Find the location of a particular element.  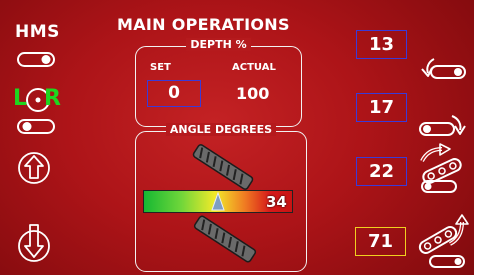

angle-value: 34 is located at coordinates (276, 202).